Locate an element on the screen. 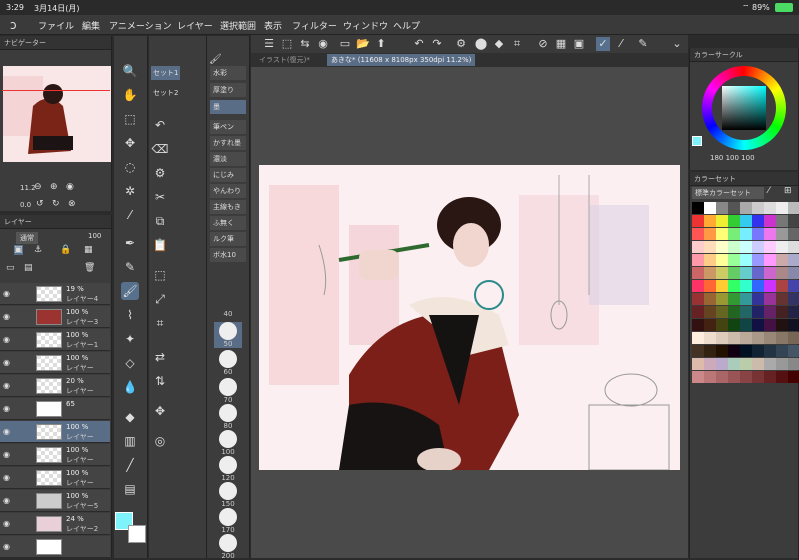 This screenshot has width=799, height=560. record-icon: ◉ is located at coordinates (323, 44).